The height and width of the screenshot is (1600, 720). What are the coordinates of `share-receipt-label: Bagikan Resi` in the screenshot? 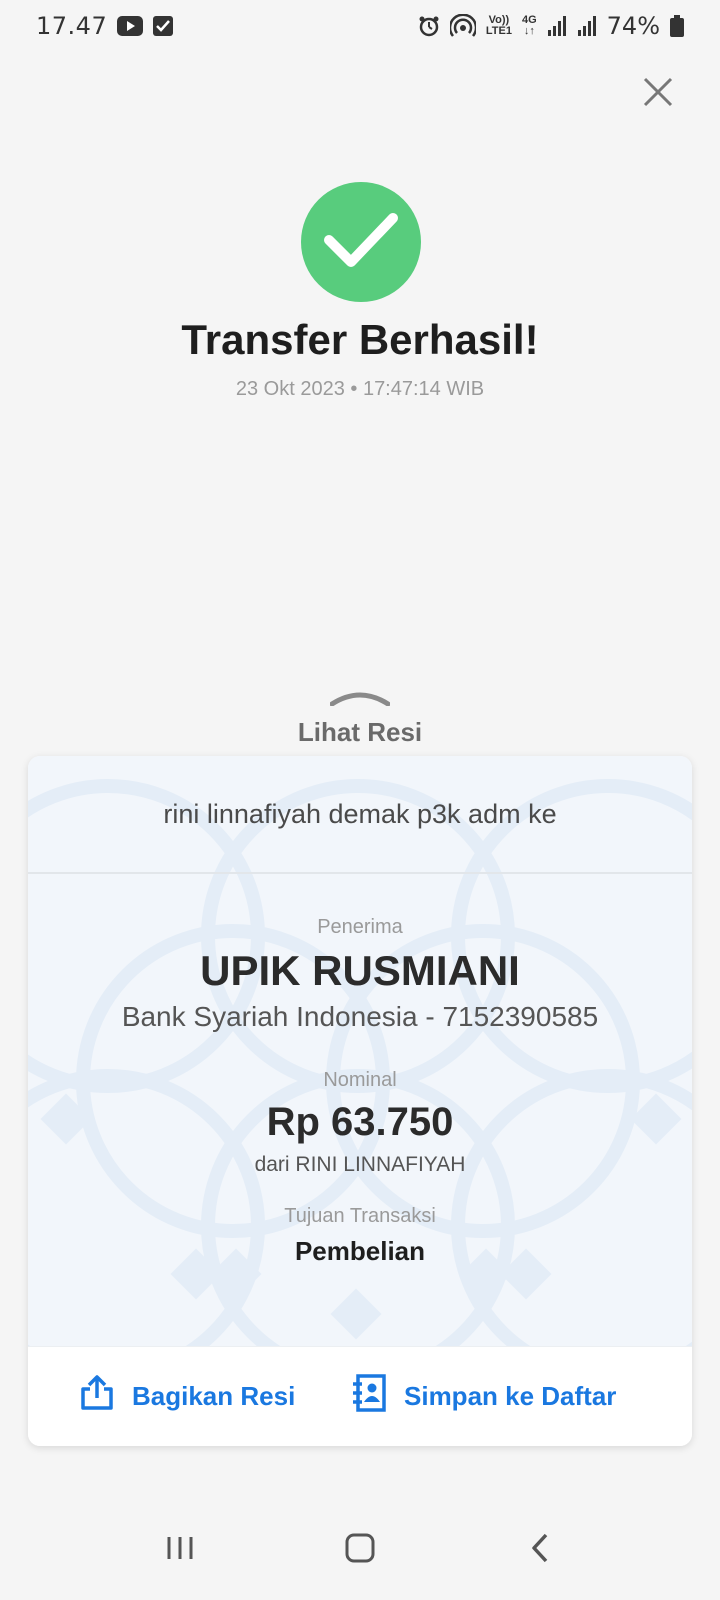 It's located at (214, 1396).